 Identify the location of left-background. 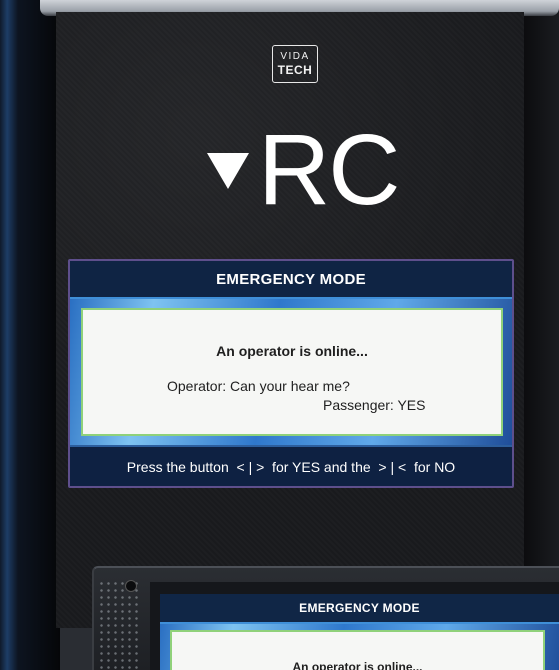
(30, 335).